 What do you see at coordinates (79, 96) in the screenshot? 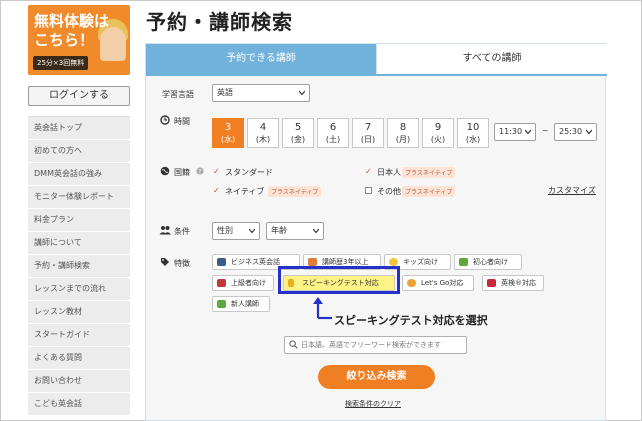
I see `login-button: ログインする` at bounding box center [79, 96].